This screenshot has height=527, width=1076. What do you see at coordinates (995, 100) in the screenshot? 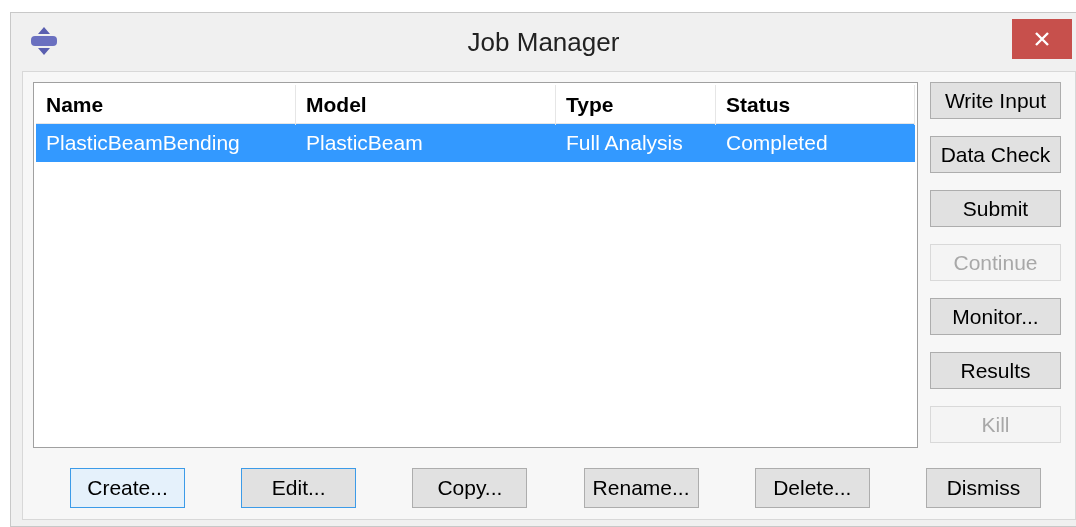
I see `action-button: Write Input` at bounding box center [995, 100].